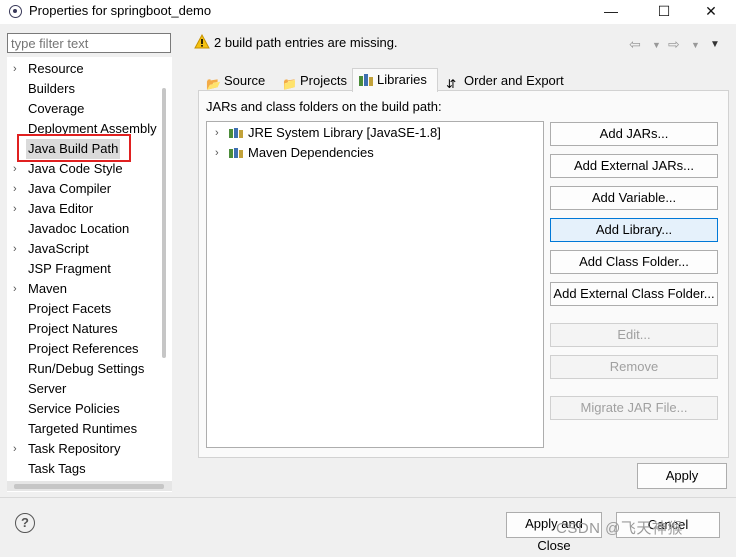  Describe the element at coordinates (164, 223) in the screenshot. I see `tree-vertical-scrollbar` at that location.